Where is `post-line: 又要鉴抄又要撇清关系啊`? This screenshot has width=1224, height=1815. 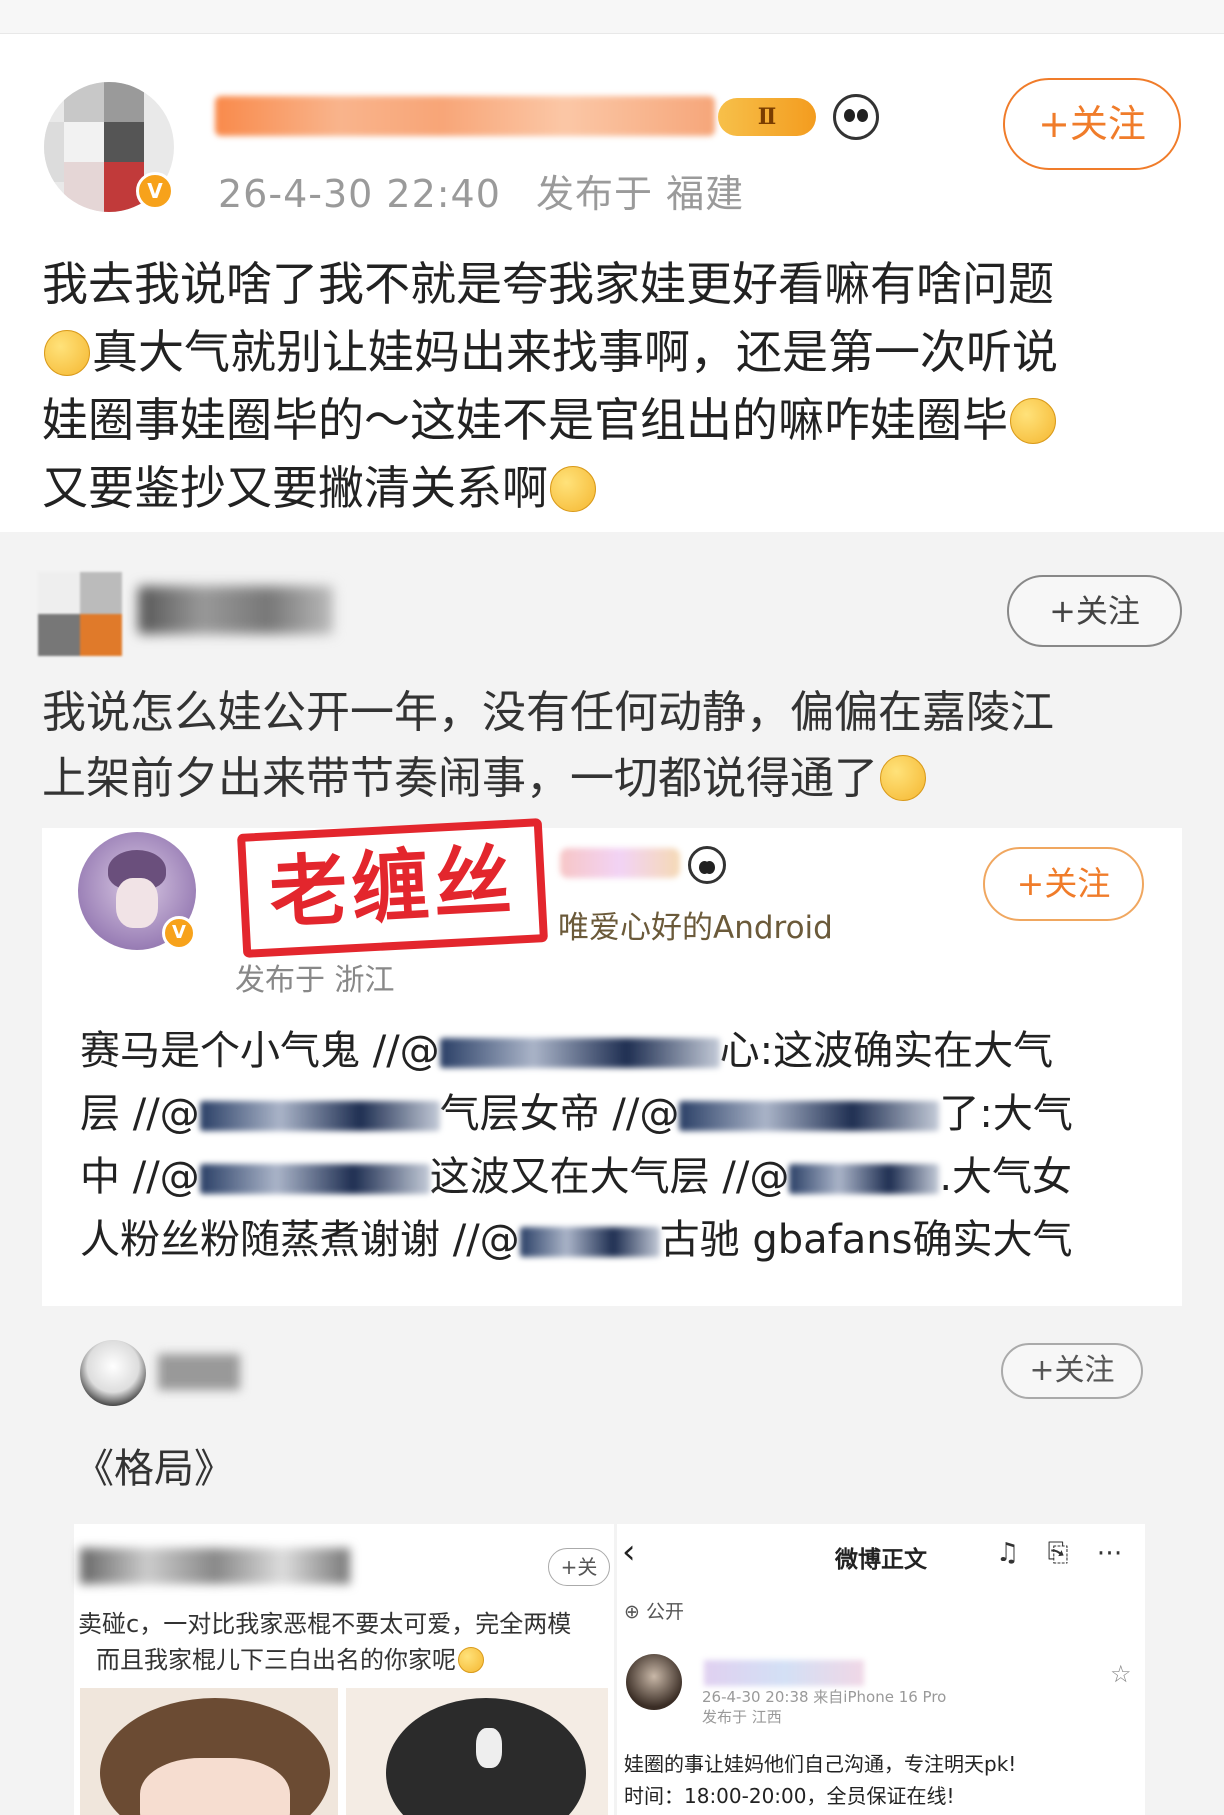 post-line: 又要鉴抄又要撇清关系啊 is located at coordinates (295, 488).